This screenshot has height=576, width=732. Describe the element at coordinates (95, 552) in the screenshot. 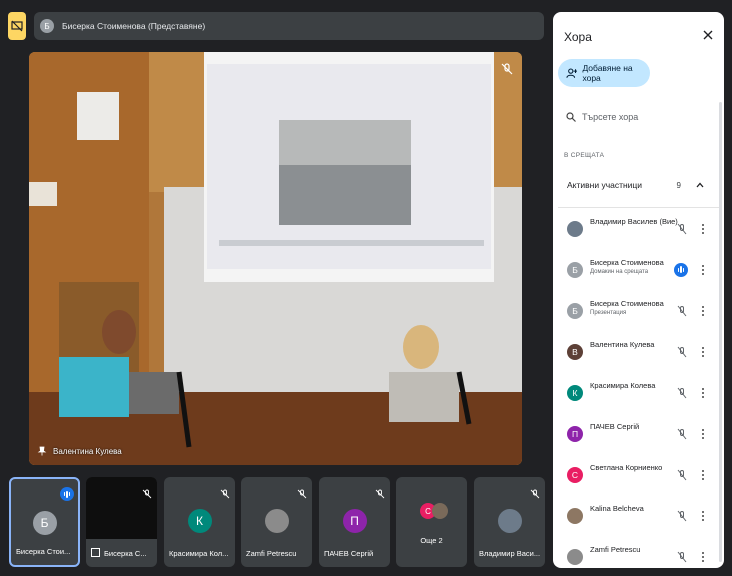

I see `present-screen-icon` at that location.